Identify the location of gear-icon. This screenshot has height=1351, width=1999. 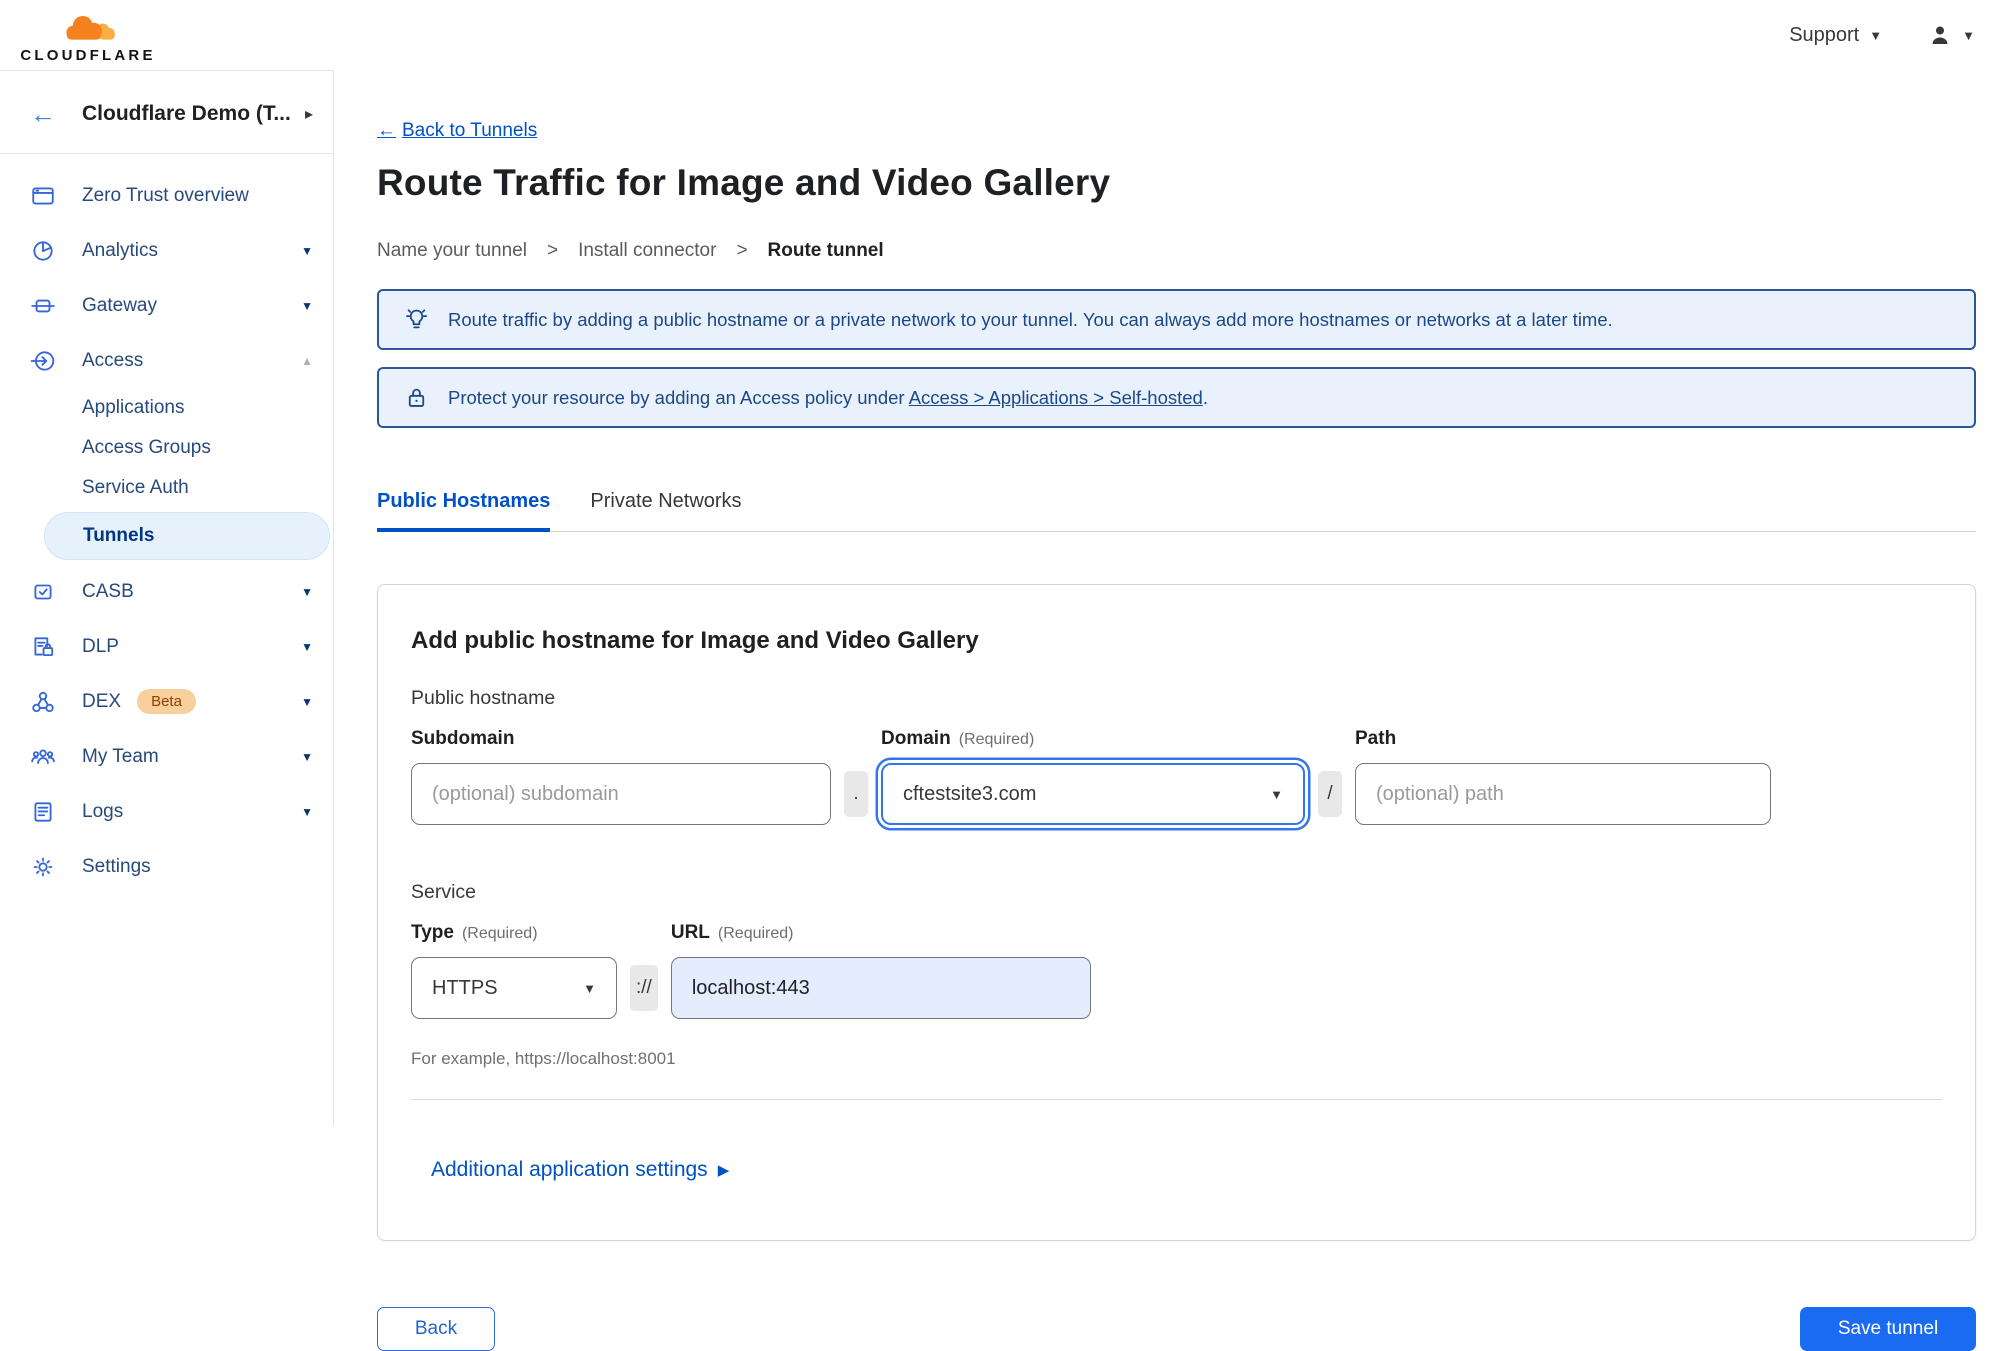
(43, 867).